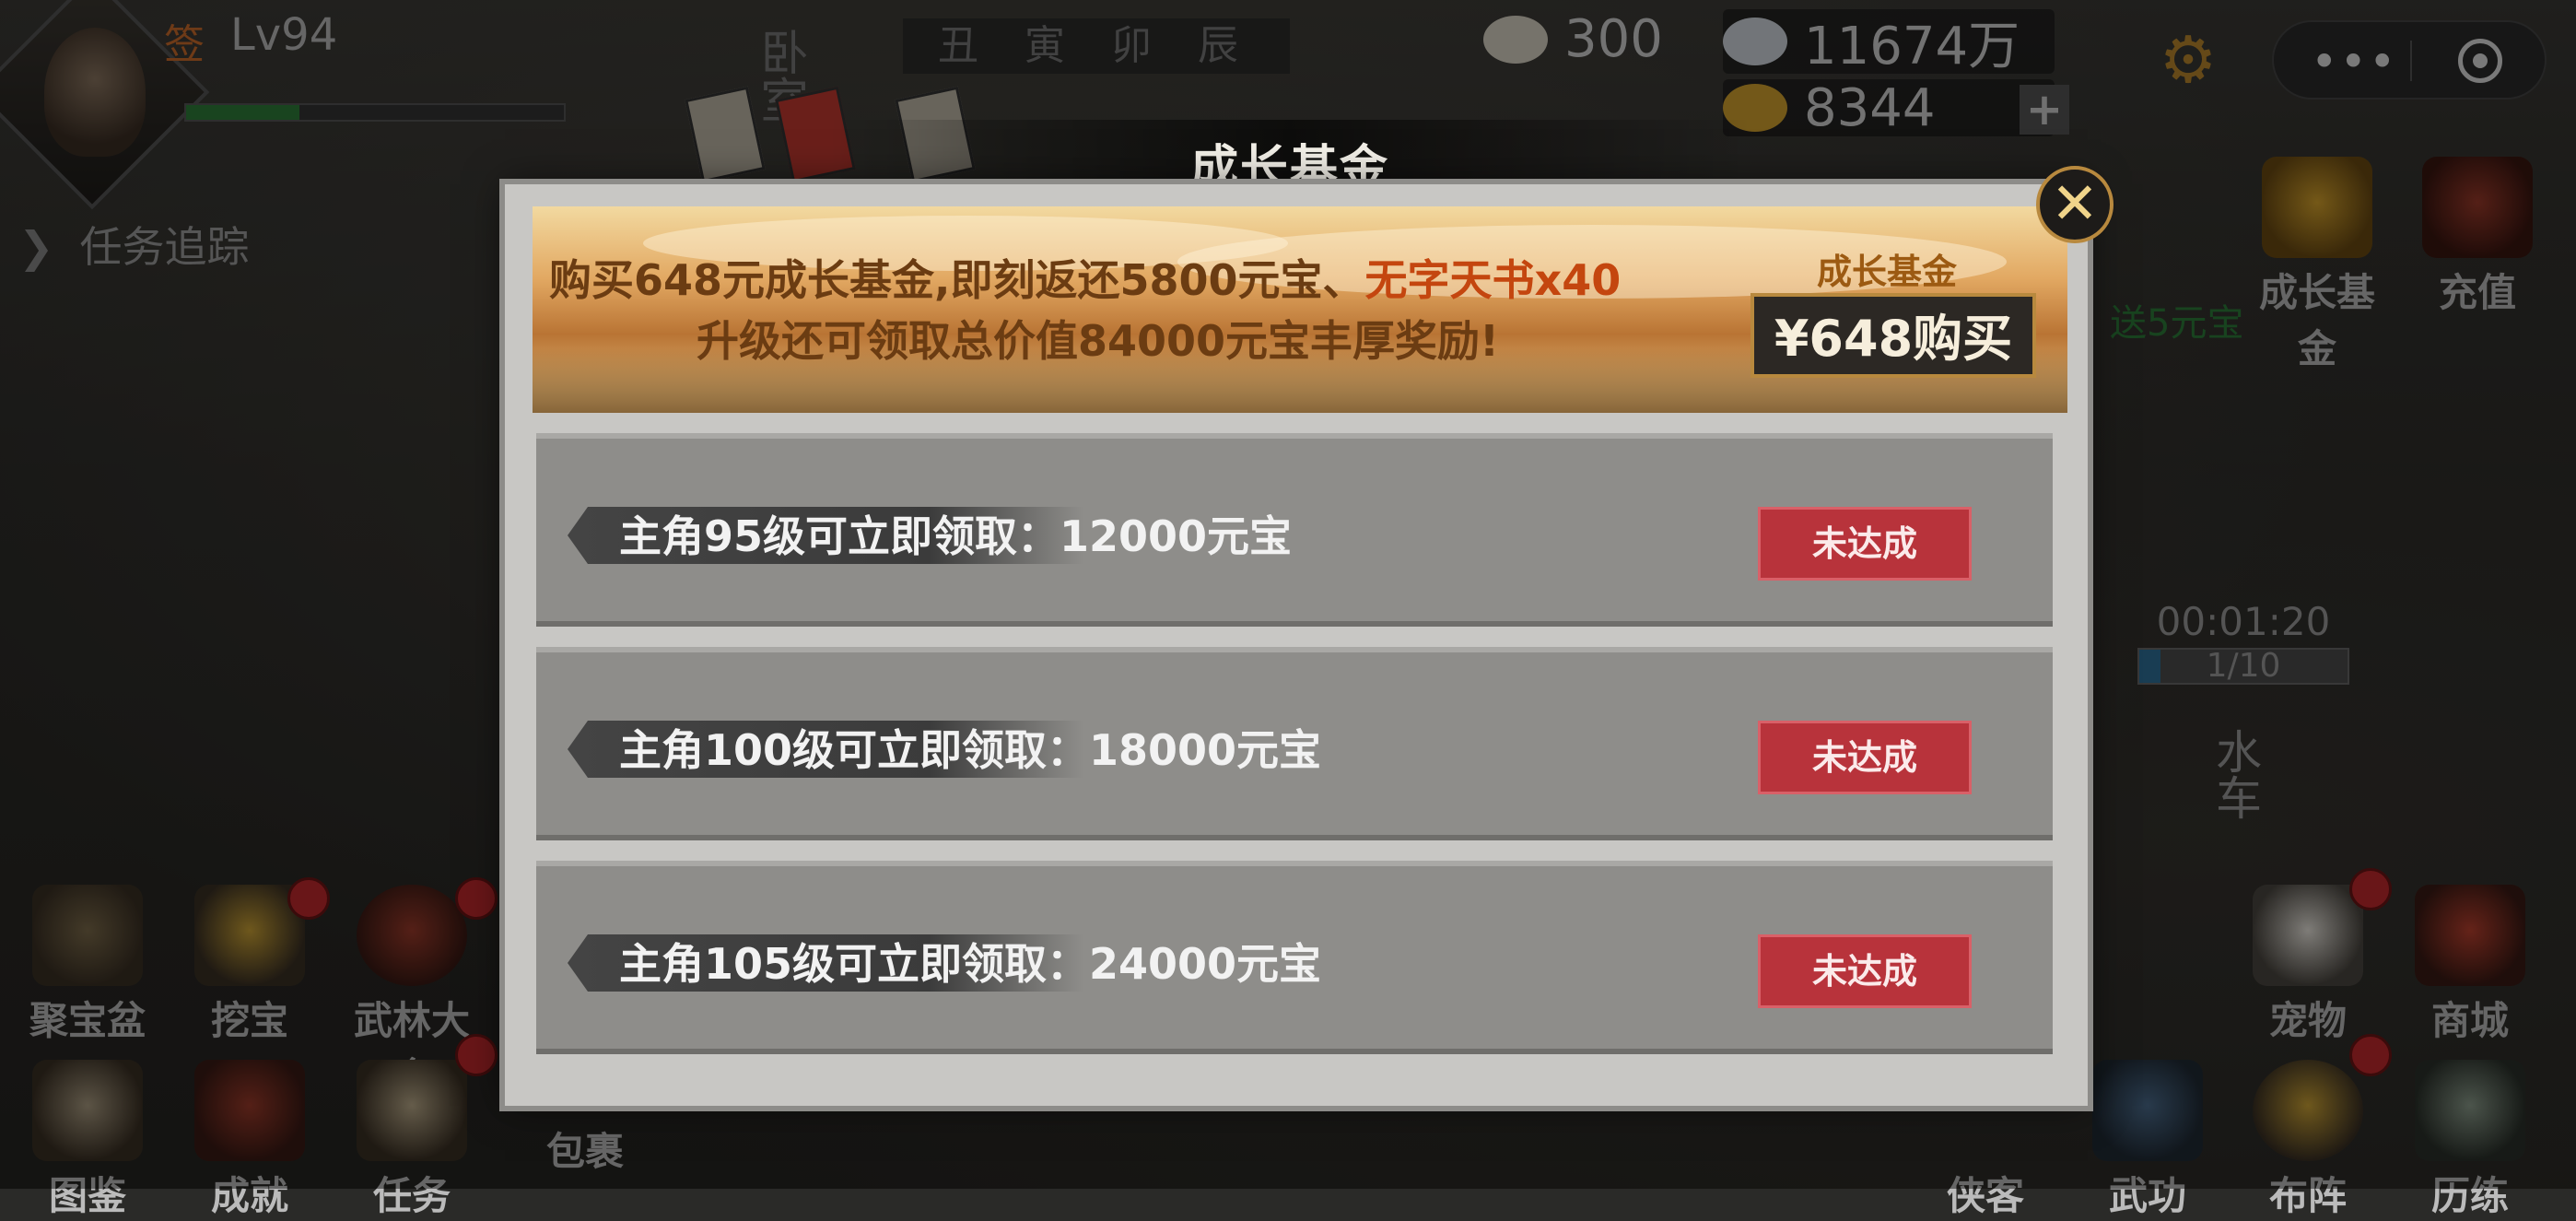  What do you see at coordinates (957, 280) in the screenshot?
I see `banner-offer-text: 购买648元成长基金,即刻返还5800元宝、` at bounding box center [957, 280].